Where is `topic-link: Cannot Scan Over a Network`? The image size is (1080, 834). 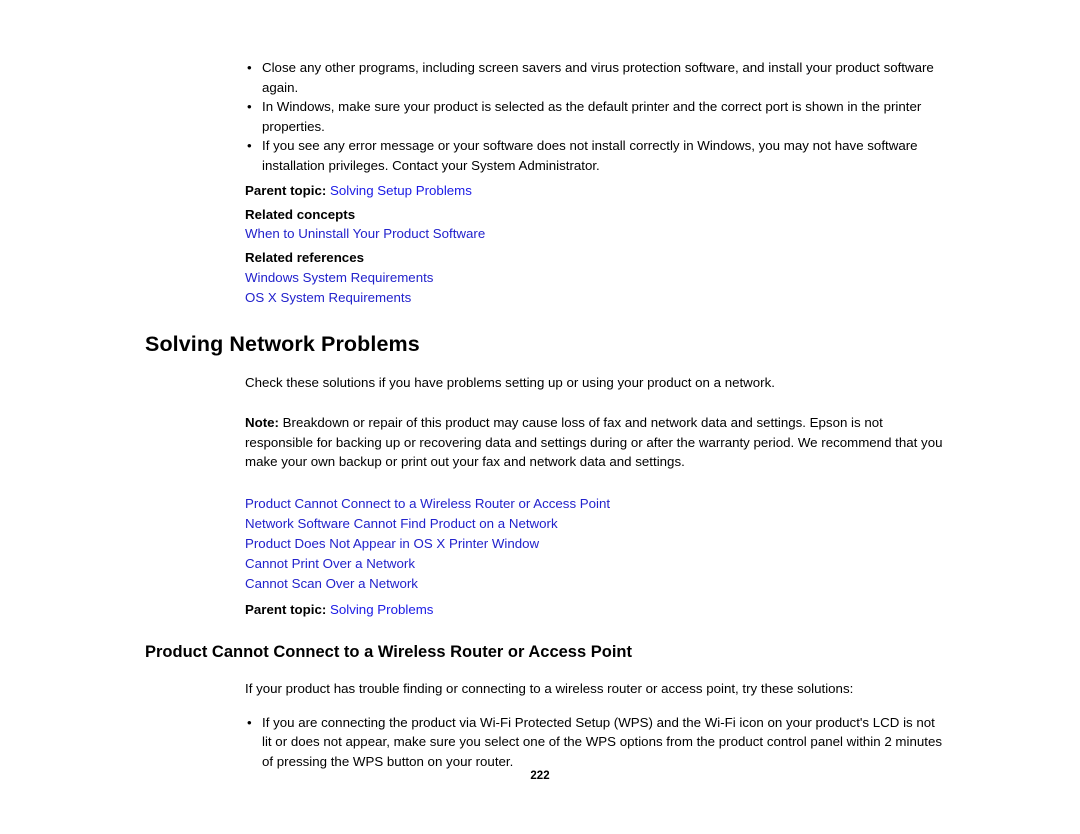 topic-link: Cannot Scan Over a Network is located at coordinates (595, 584).